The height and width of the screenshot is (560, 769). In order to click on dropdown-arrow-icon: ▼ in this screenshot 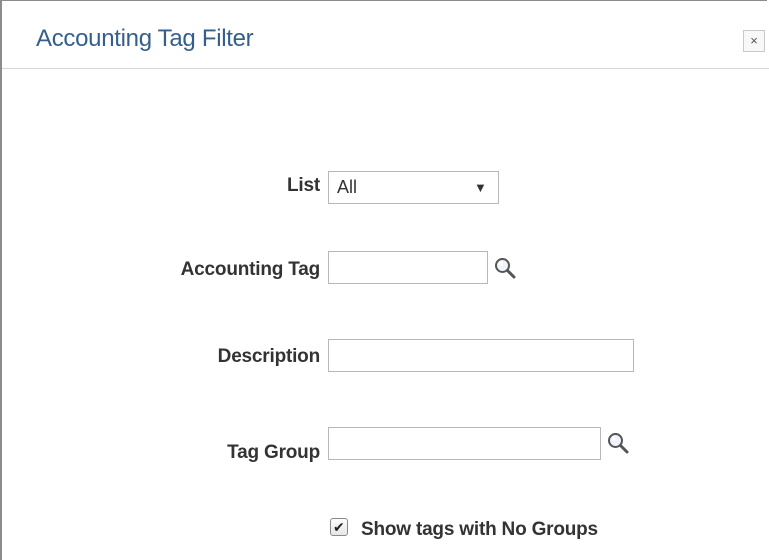, I will do `click(480, 187)`.